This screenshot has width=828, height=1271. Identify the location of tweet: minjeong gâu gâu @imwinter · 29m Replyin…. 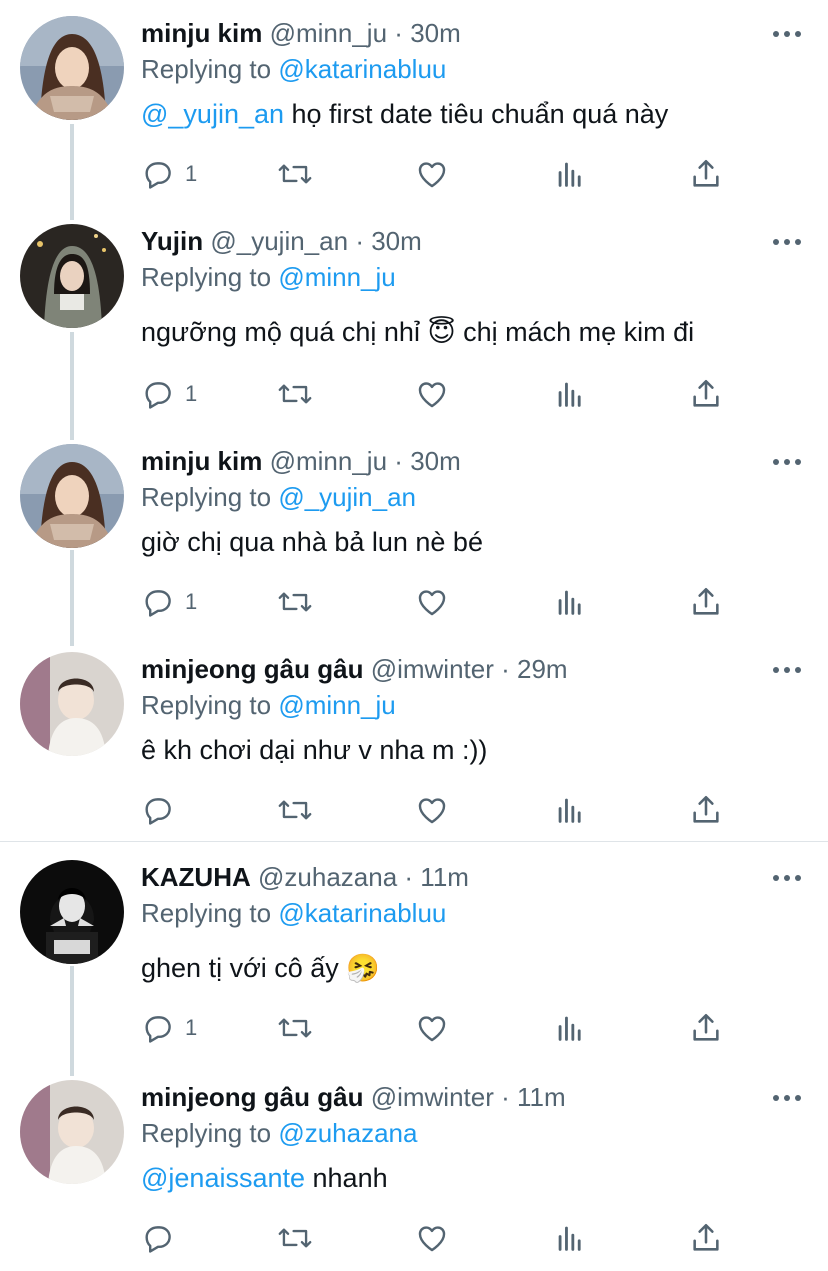
(414, 747).